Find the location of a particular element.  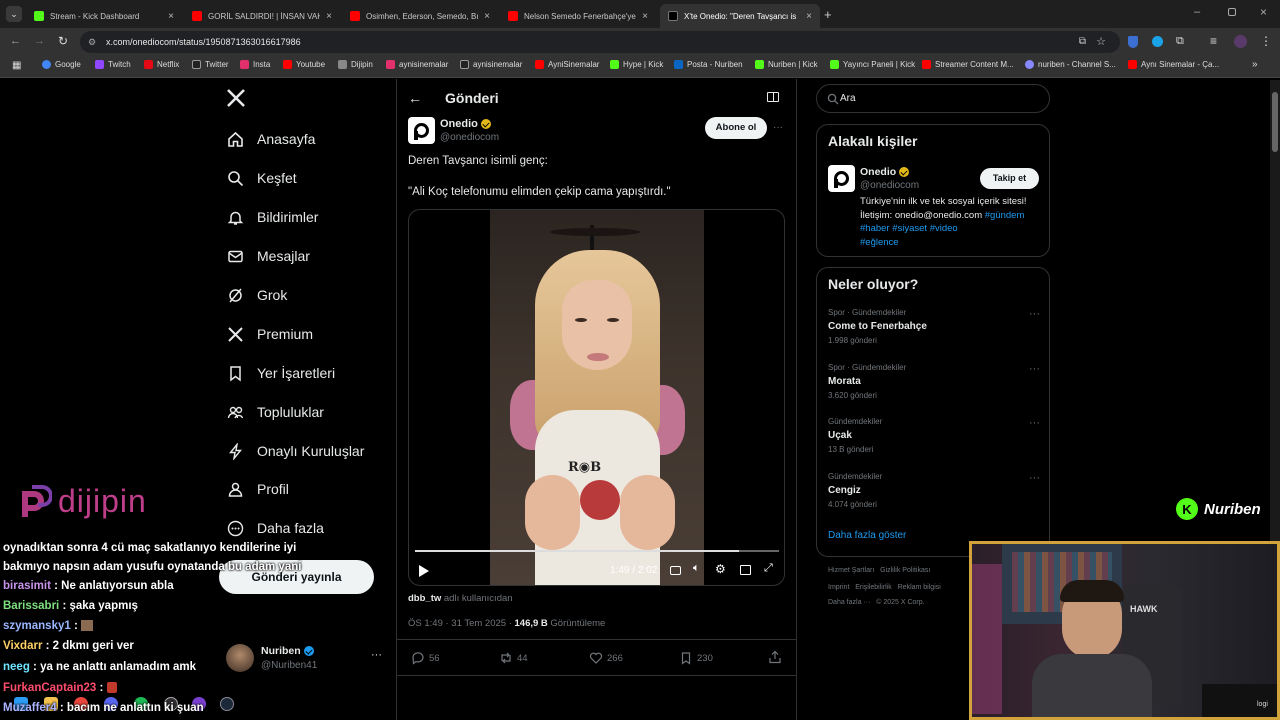

repost-button: 44 is located at coordinates (513, 658).